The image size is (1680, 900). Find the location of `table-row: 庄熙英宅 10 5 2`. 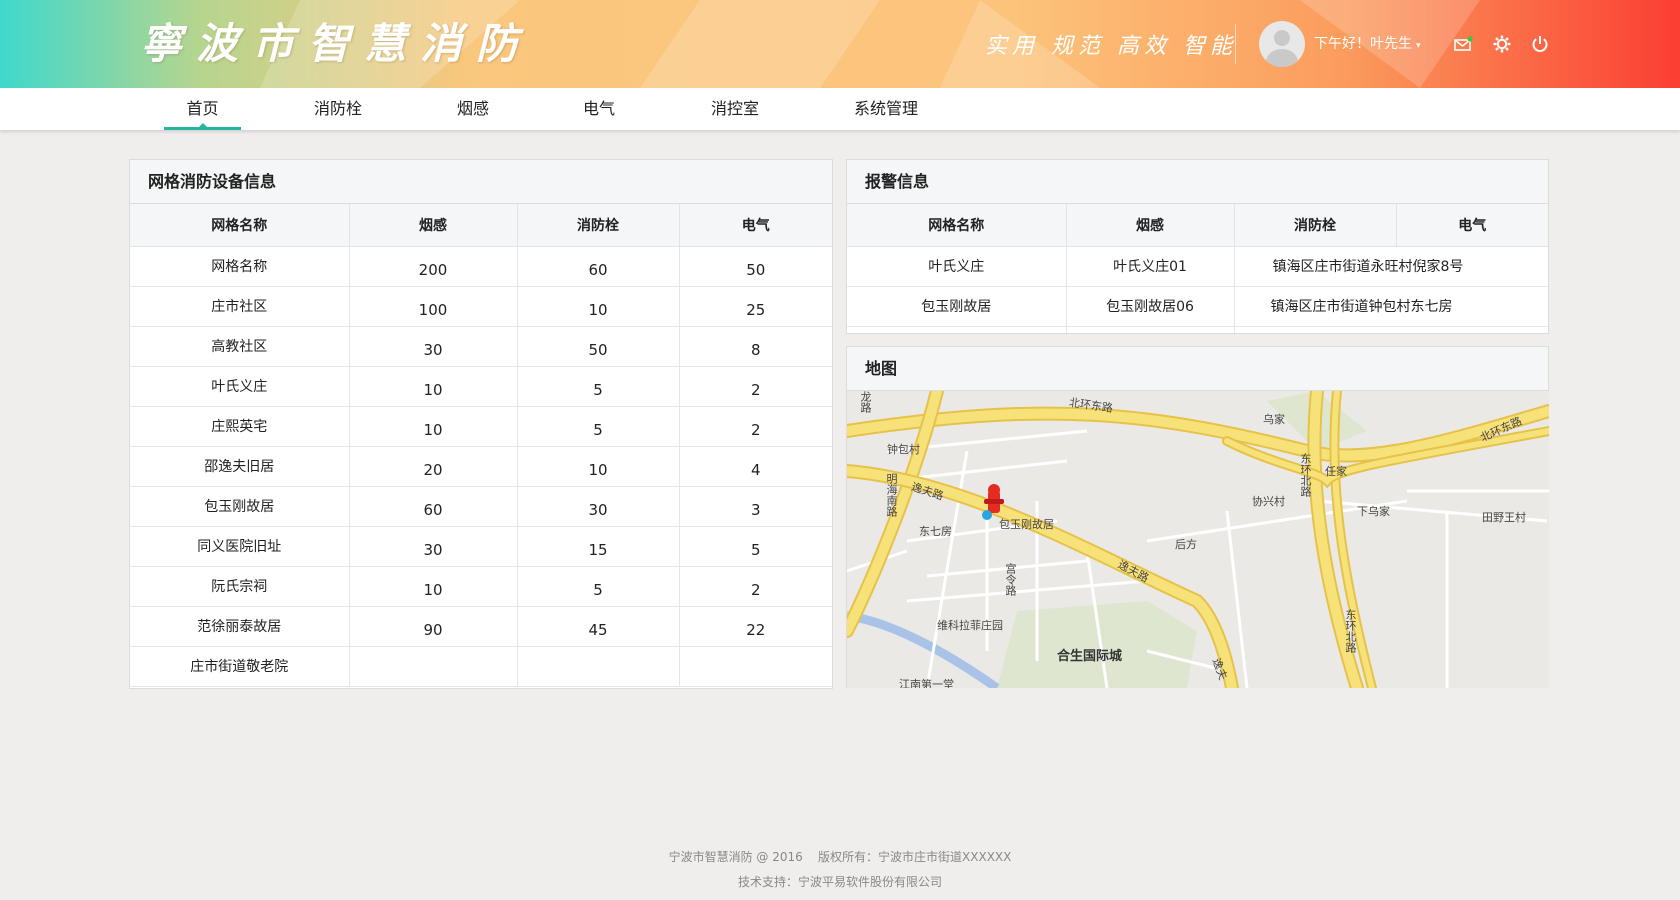

table-row: 庄熙英宅 10 5 2 is located at coordinates (481, 426).